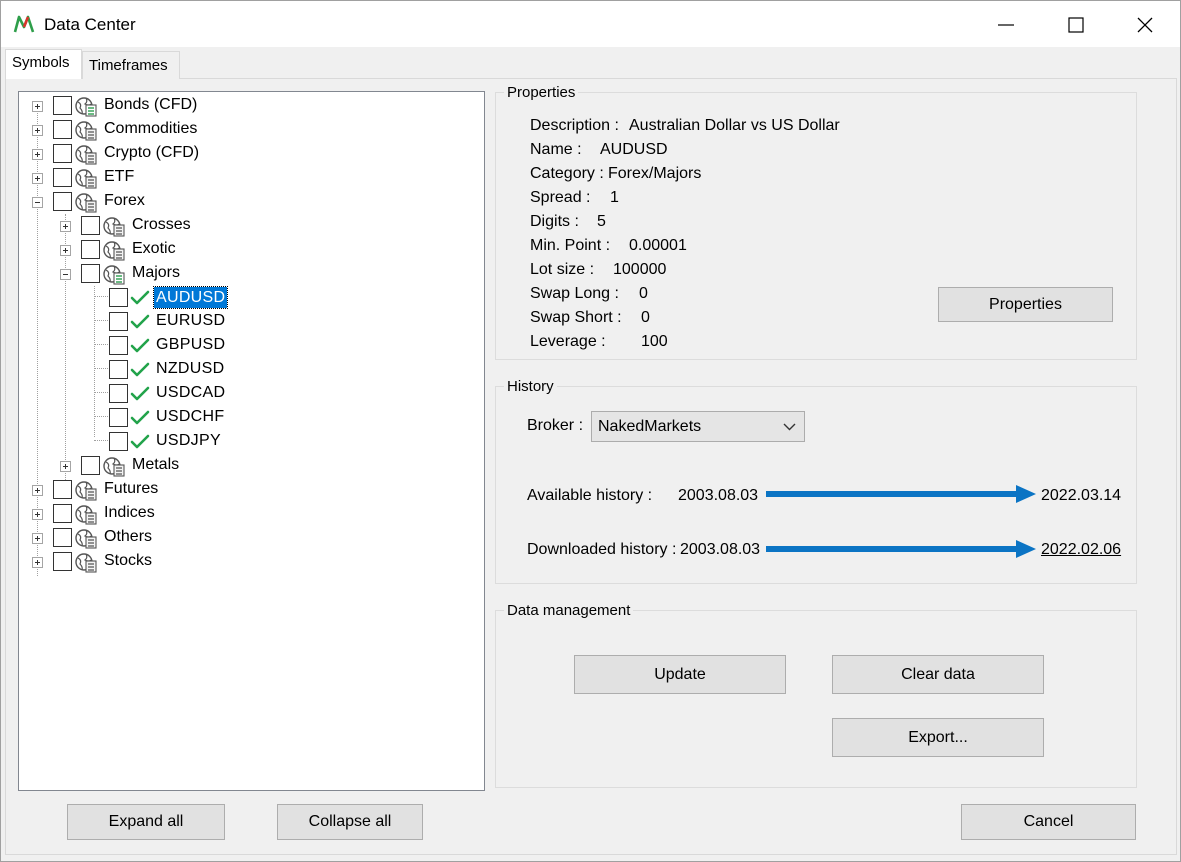 The height and width of the screenshot is (862, 1181). What do you see at coordinates (161, 224) in the screenshot?
I see `tree-node-label: Crosses` at bounding box center [161, 224].